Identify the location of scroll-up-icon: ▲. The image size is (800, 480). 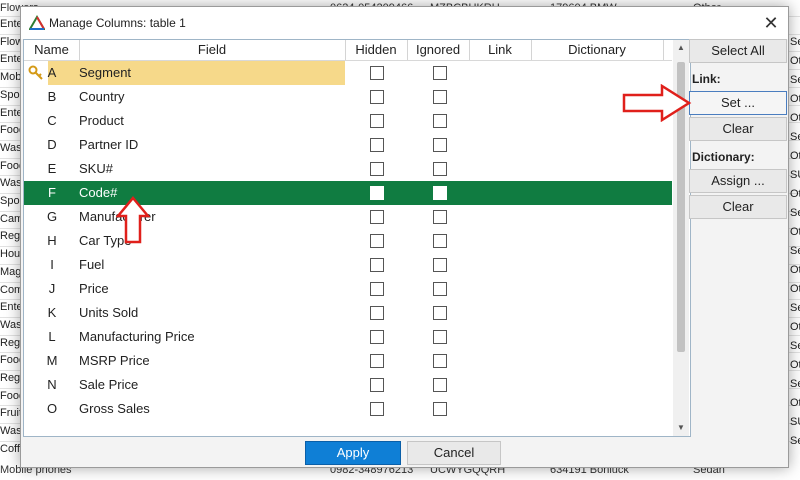
(681, 48).